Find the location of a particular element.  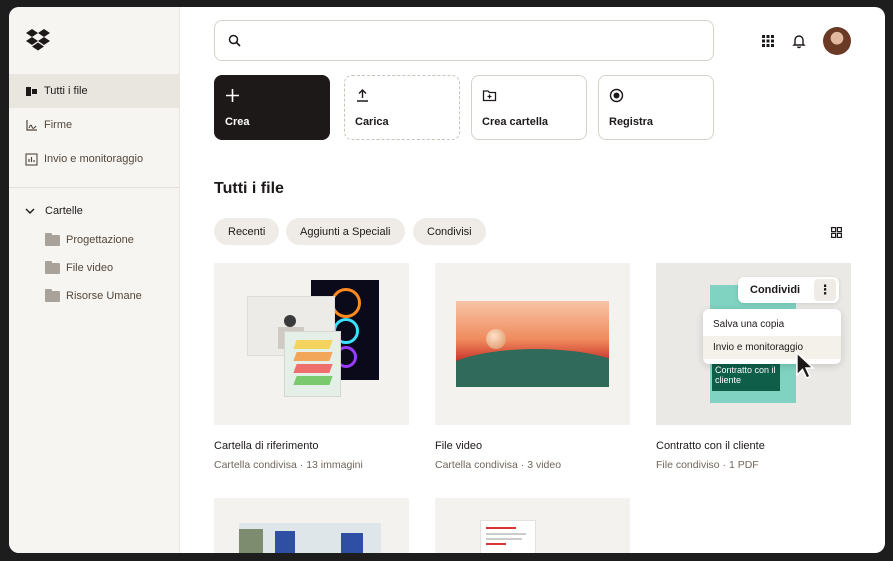

user-avatar is located at coordinates (837, 41).